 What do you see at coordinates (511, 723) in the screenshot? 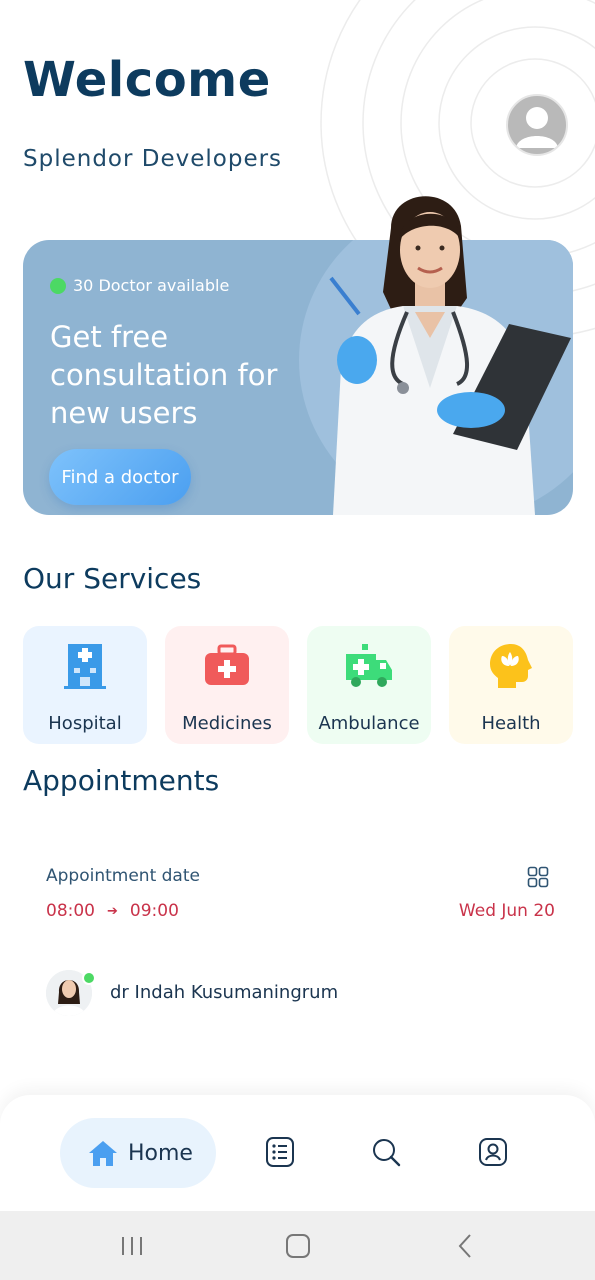
I see `service-label: Health` at bounding box center [511, 723].